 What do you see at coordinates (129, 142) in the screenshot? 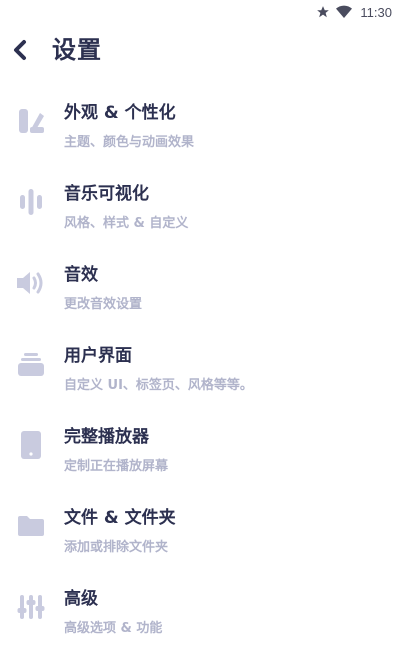
I see `settings-item-subtitle: 主题、颜色与动画效果` at bounding box center [129, 142].